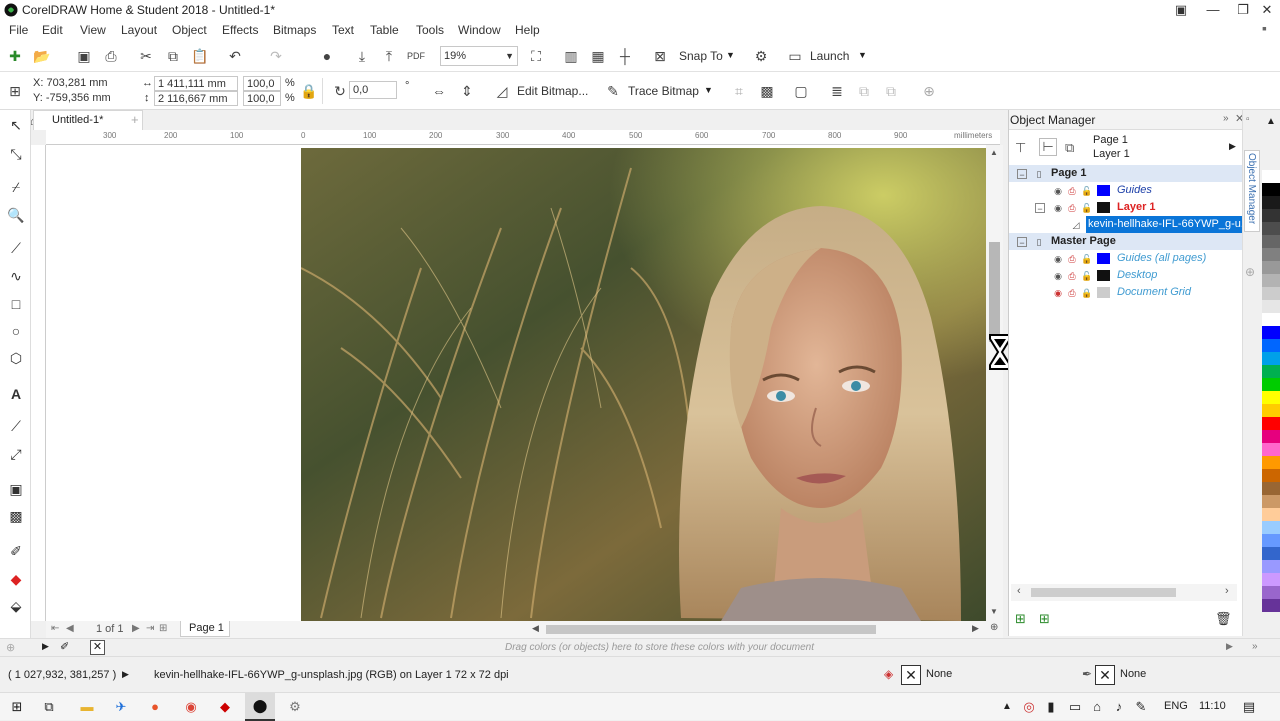 The height and width of the screenshot is (721, 1280). Describe the element at coordinates (1141, 707) in the screenshot. I see `tray-pen-icon: ✎` at that location.